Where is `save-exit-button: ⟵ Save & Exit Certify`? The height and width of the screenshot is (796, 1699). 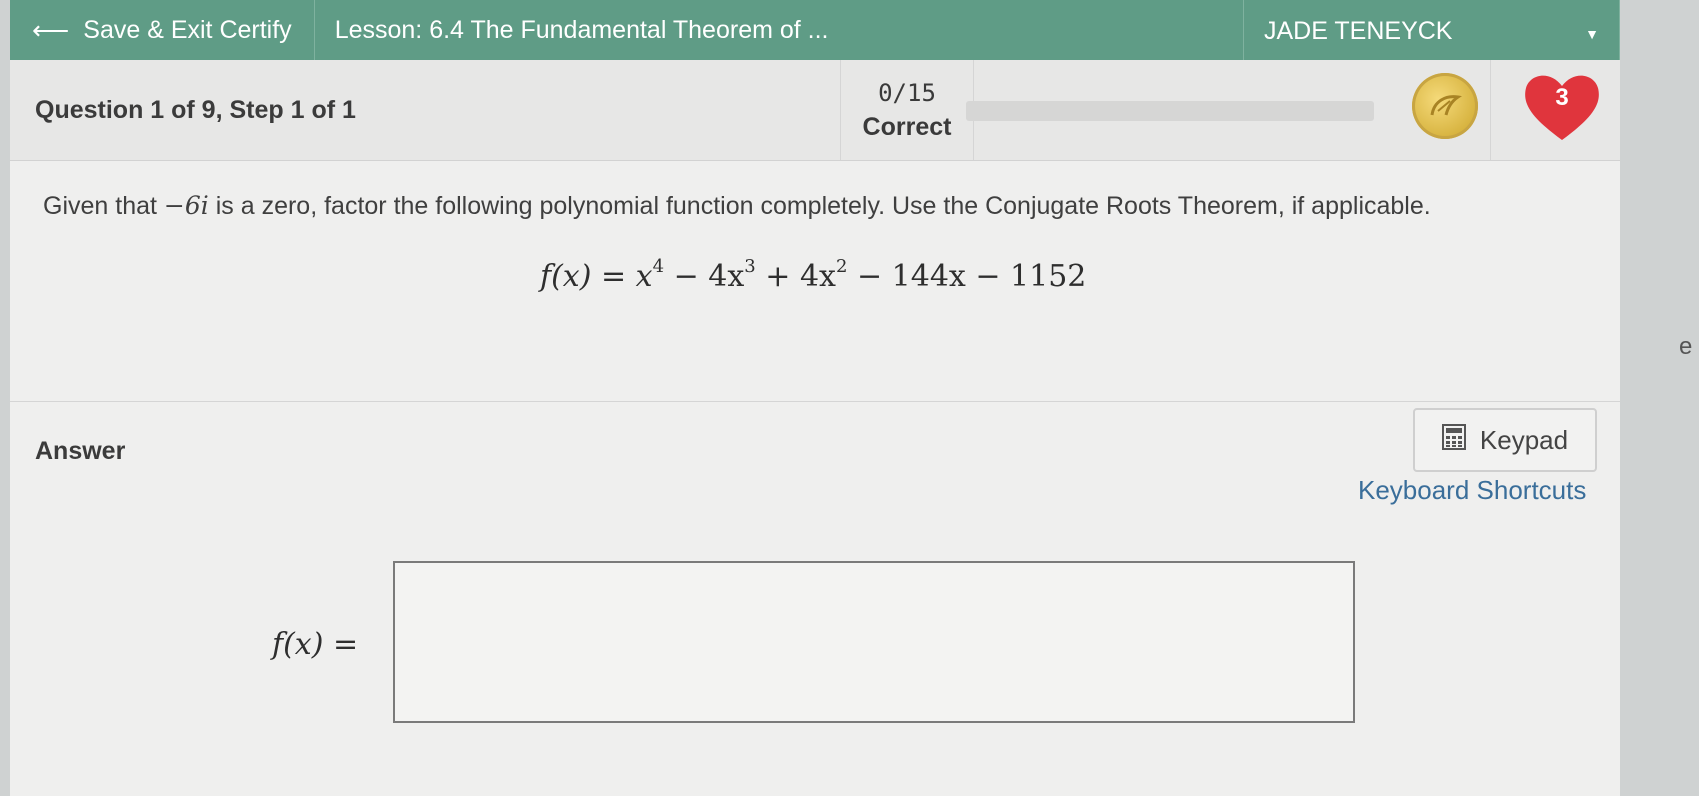 save-exit-button: ⟵ Save & Exit Certify is located at coordinates (162, 30).